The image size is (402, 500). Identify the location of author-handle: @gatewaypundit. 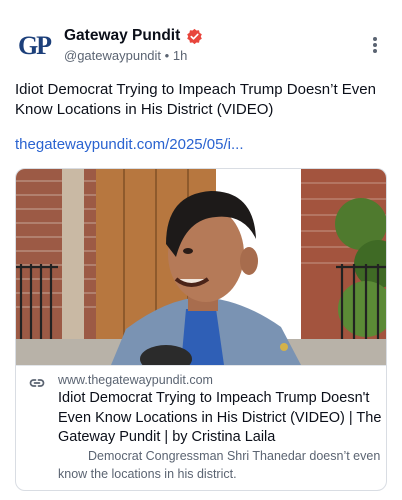
(113, 56).